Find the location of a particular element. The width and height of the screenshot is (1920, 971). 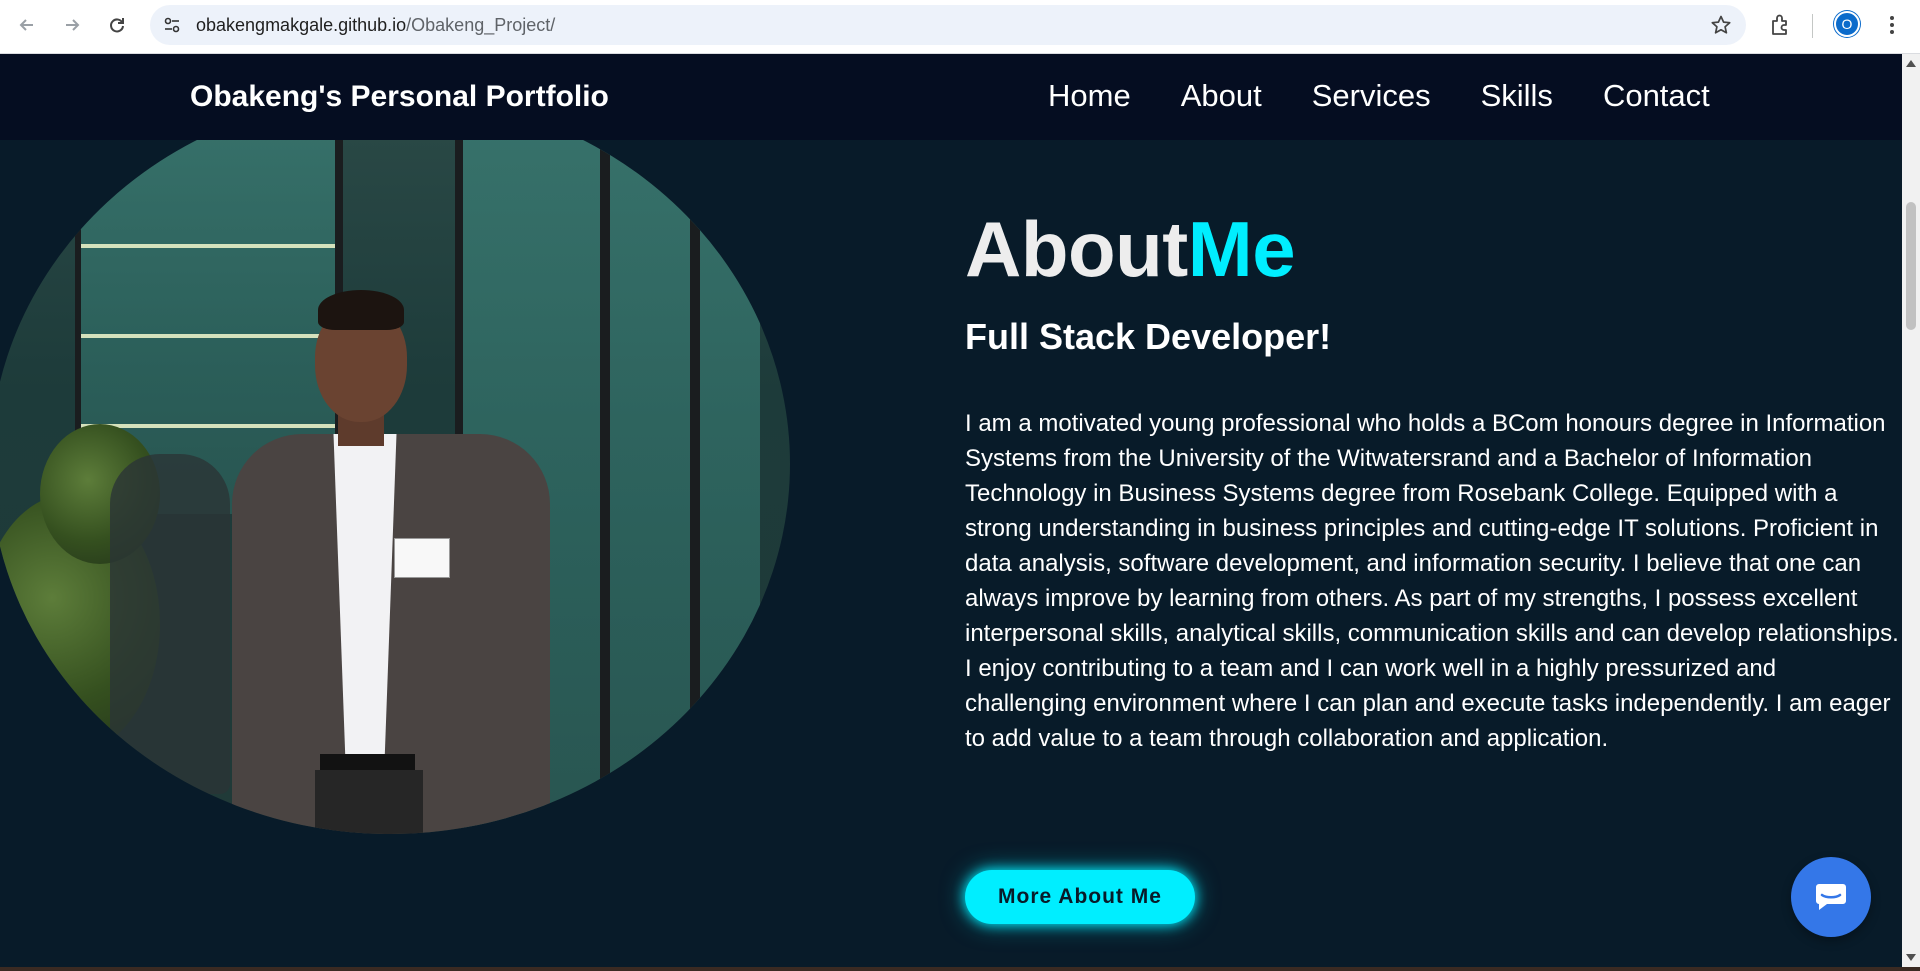

scroll-down-arrow-icon is located at coordinates (1911, 957).